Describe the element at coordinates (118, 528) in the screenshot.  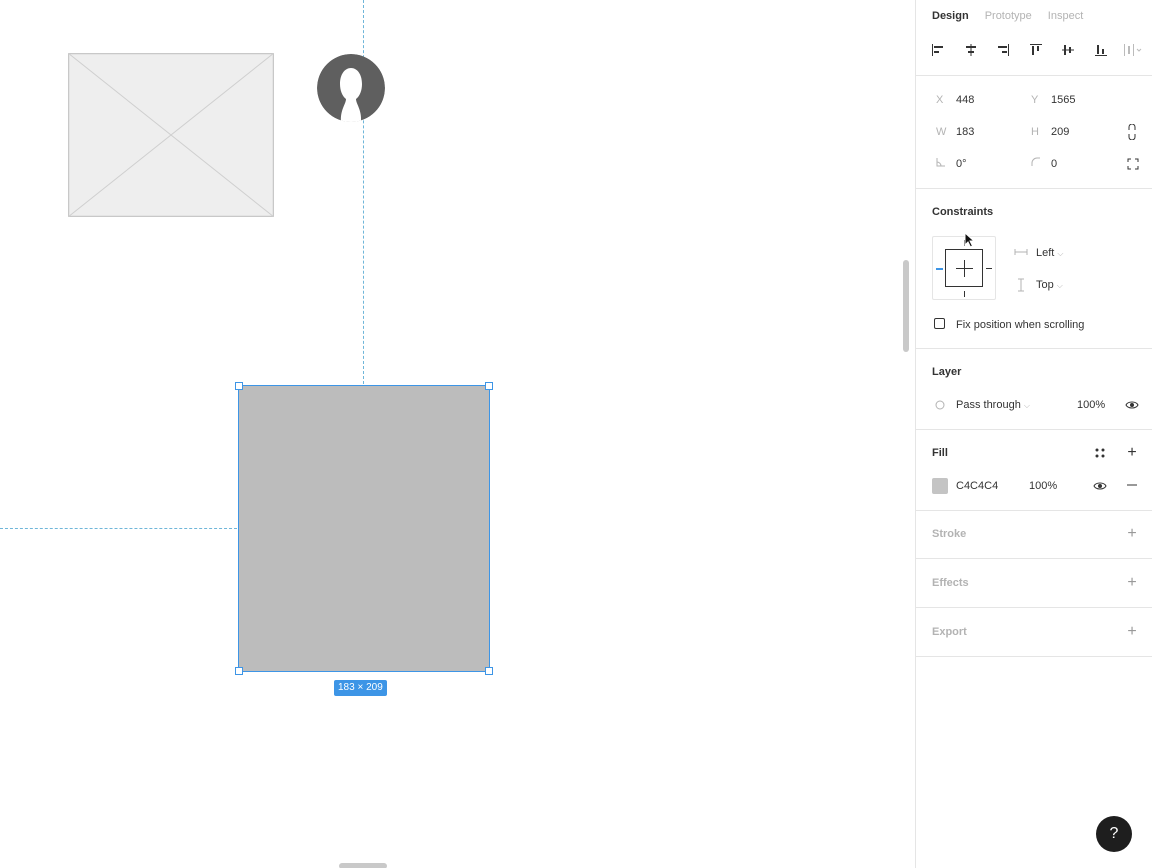
I see `horizontal-guide-line` at that location.